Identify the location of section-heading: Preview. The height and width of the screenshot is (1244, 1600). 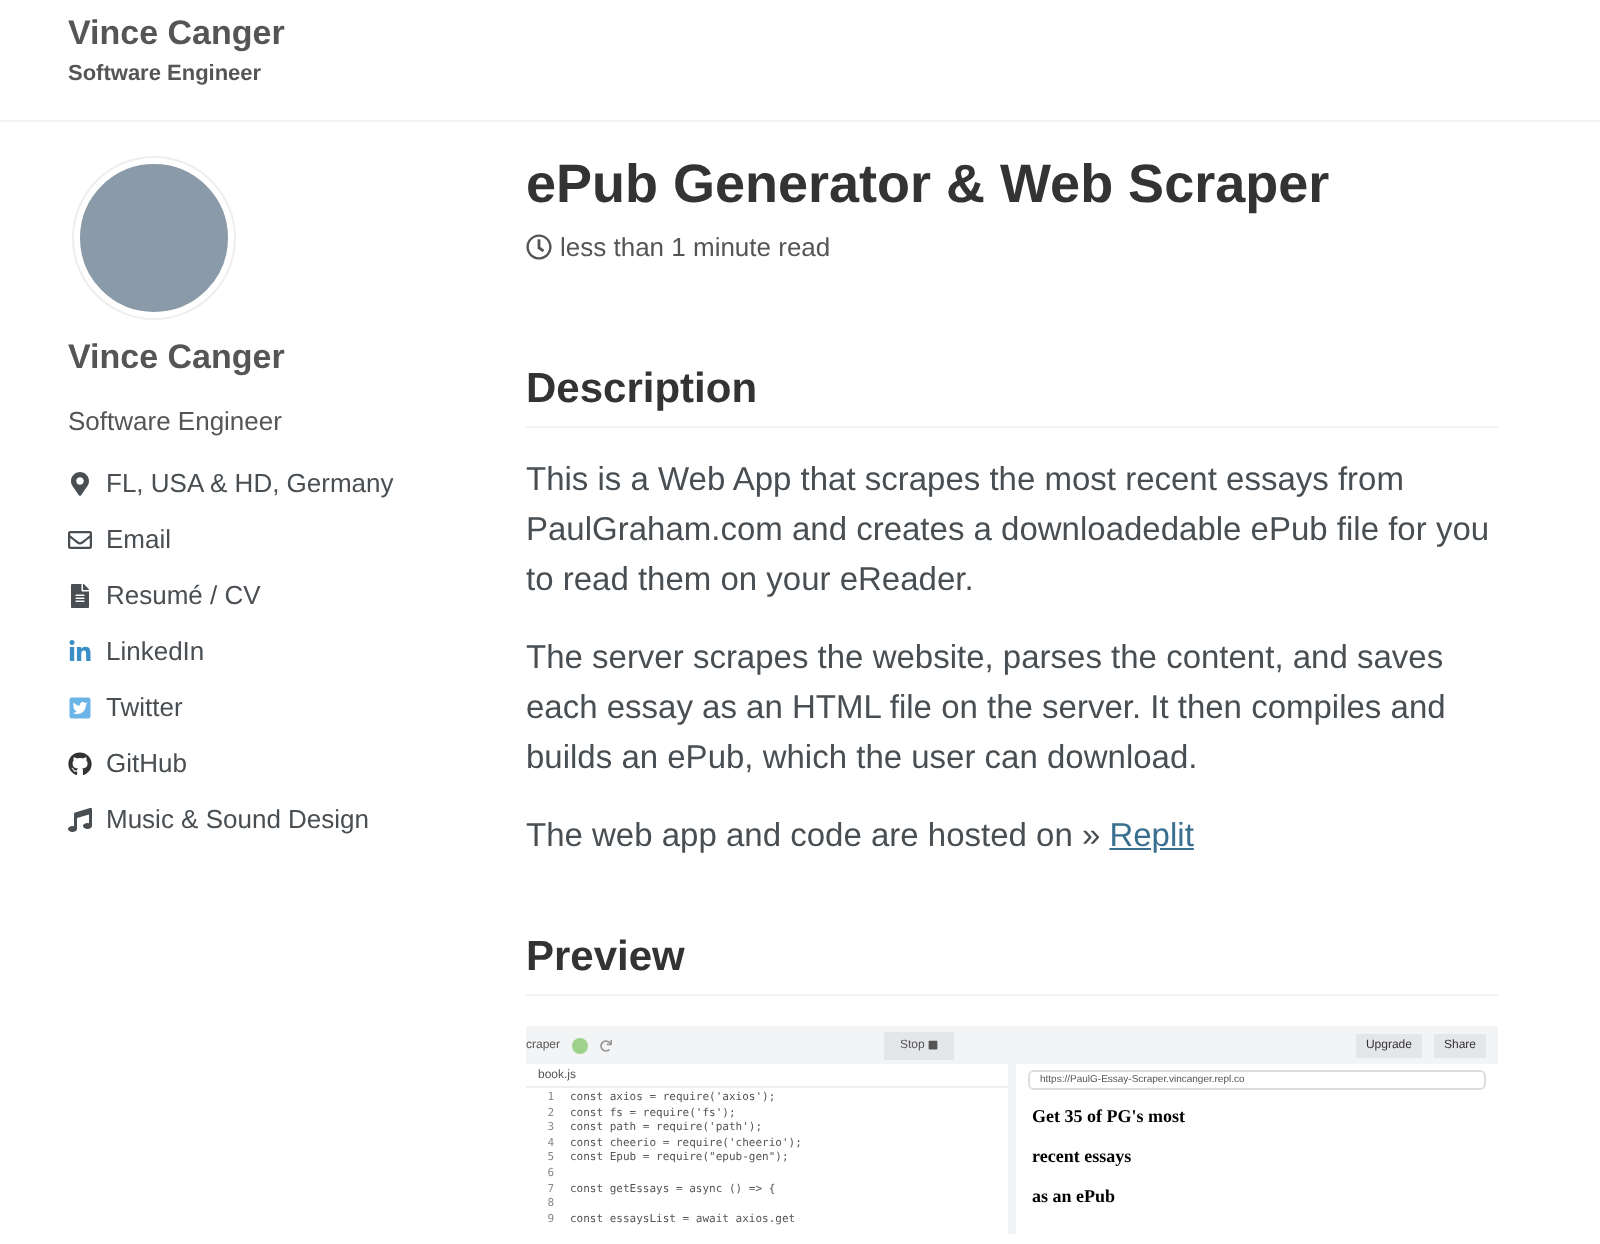
(1012, 965).